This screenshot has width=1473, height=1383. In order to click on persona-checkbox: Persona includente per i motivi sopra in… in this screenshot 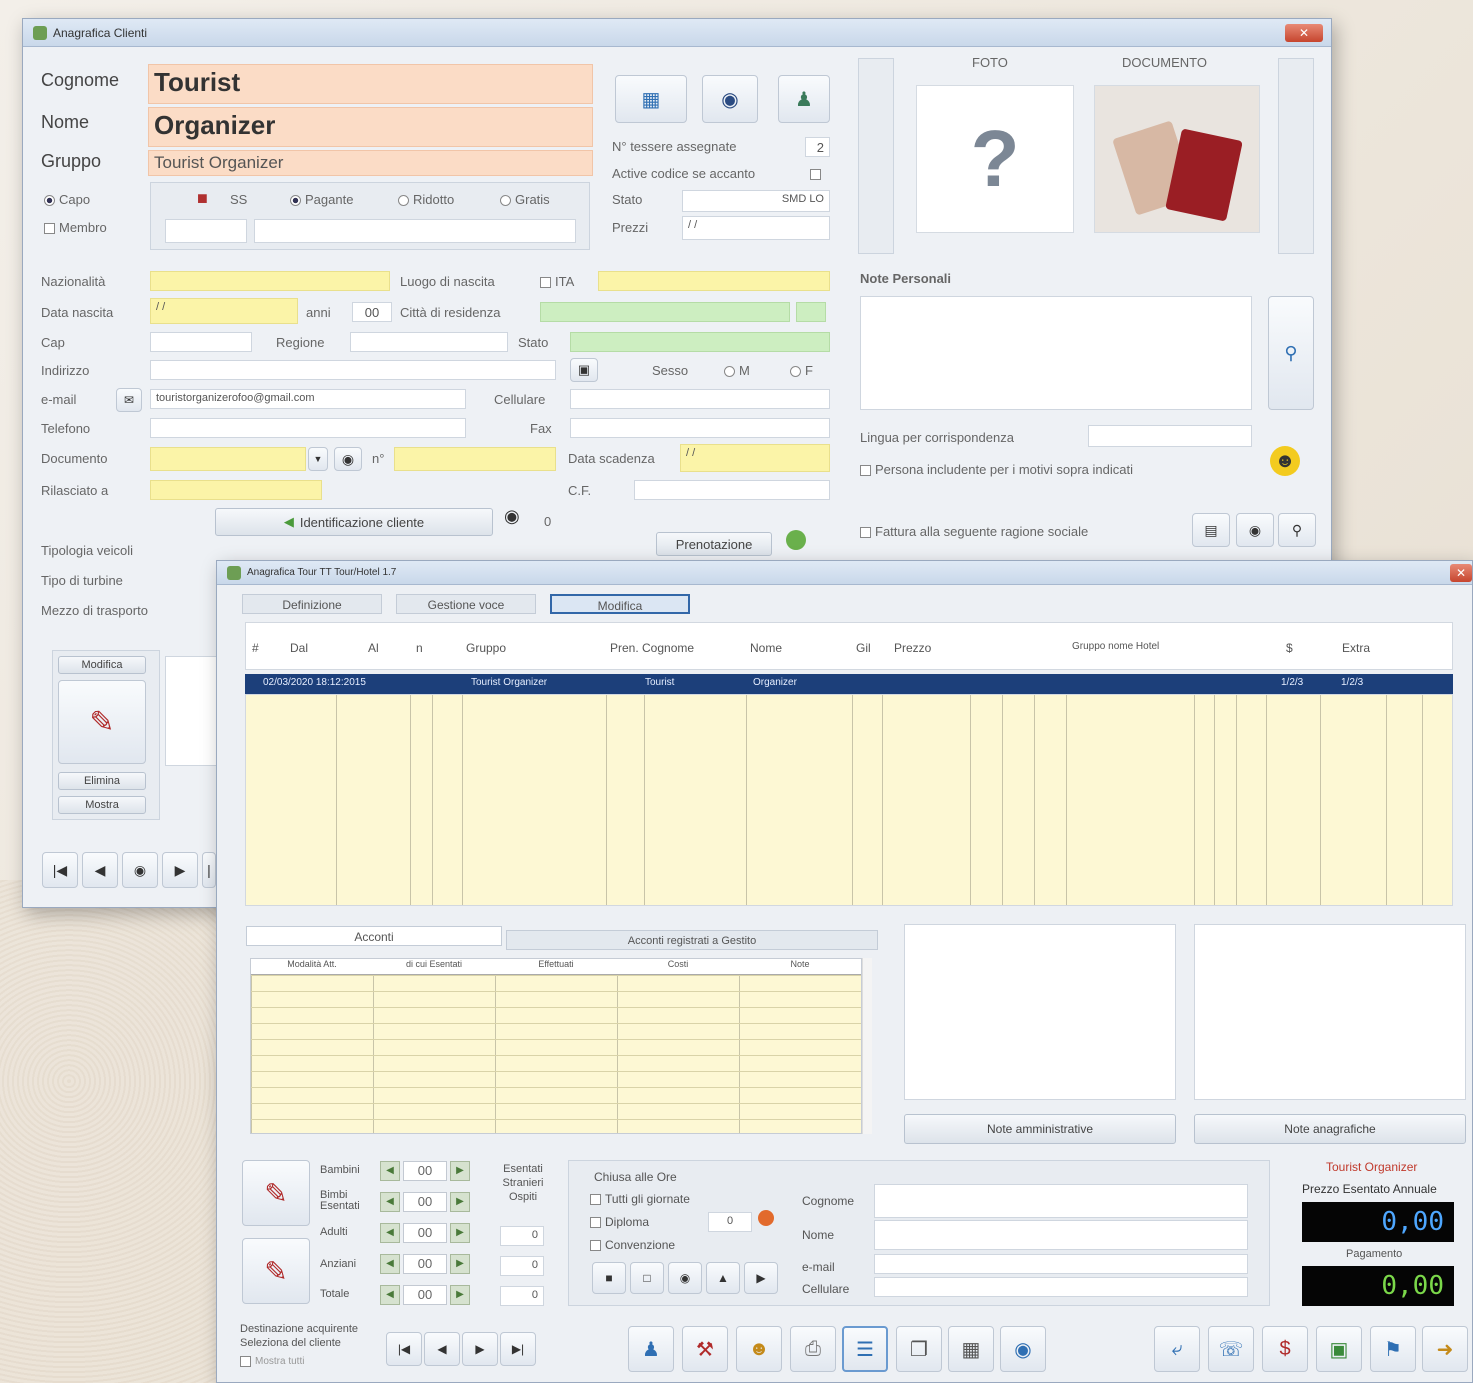, I will do `click(996, 469)`.